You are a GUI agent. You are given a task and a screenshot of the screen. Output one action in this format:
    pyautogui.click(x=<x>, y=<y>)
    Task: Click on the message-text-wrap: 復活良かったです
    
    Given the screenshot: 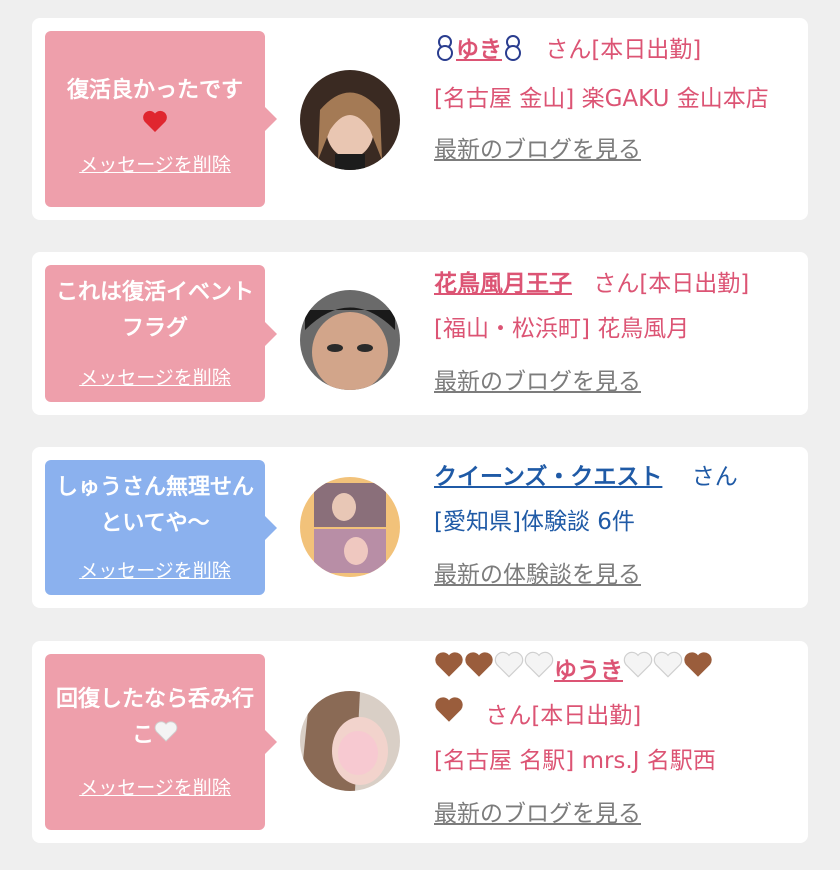 What is the action you would take?
    pyautogui.click(x=155, y=88)
    